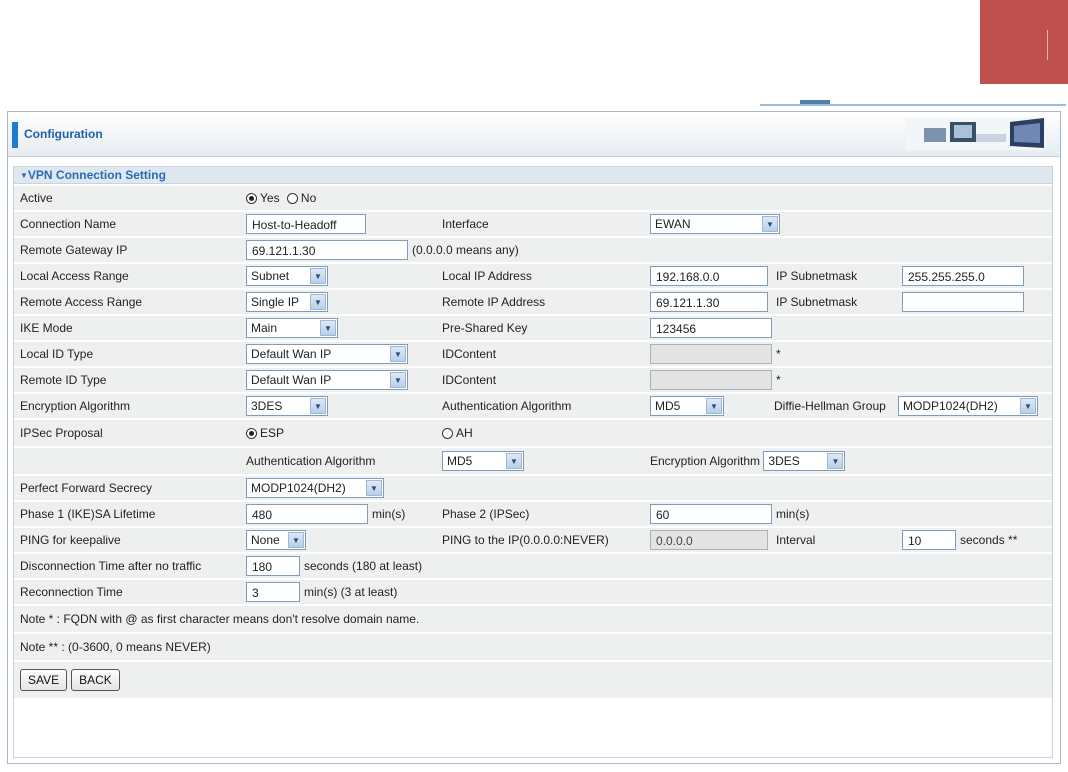 This screenshot has height=772, width=1068. I want to click on disconnect-unit: seconds (180 at least), so click(363, 566).